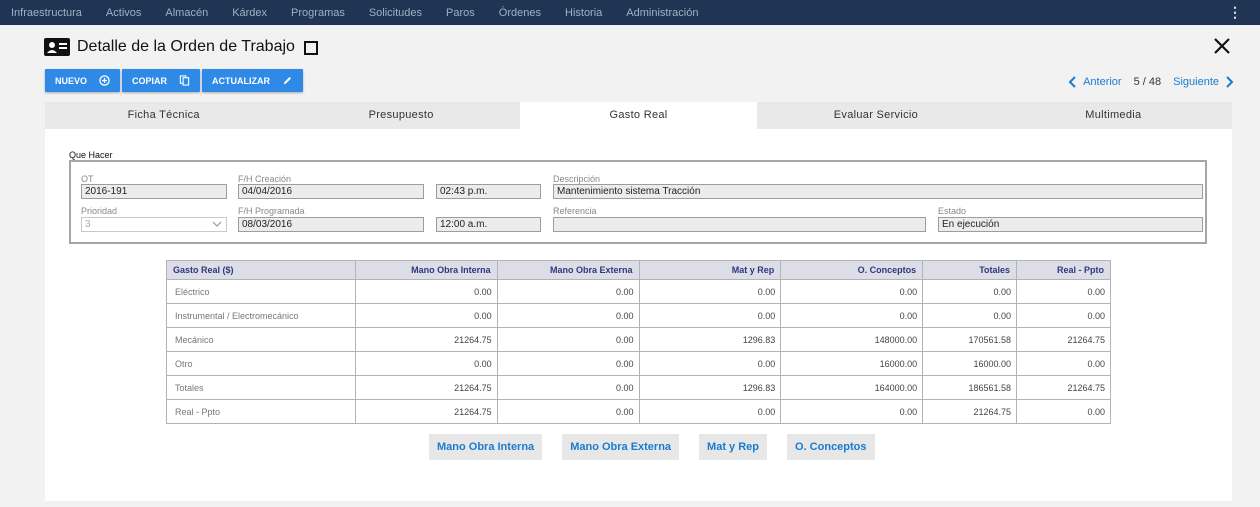  Describe the element at coordinates (739, 224) in the screenshot. I see `referencia-field` at that location.